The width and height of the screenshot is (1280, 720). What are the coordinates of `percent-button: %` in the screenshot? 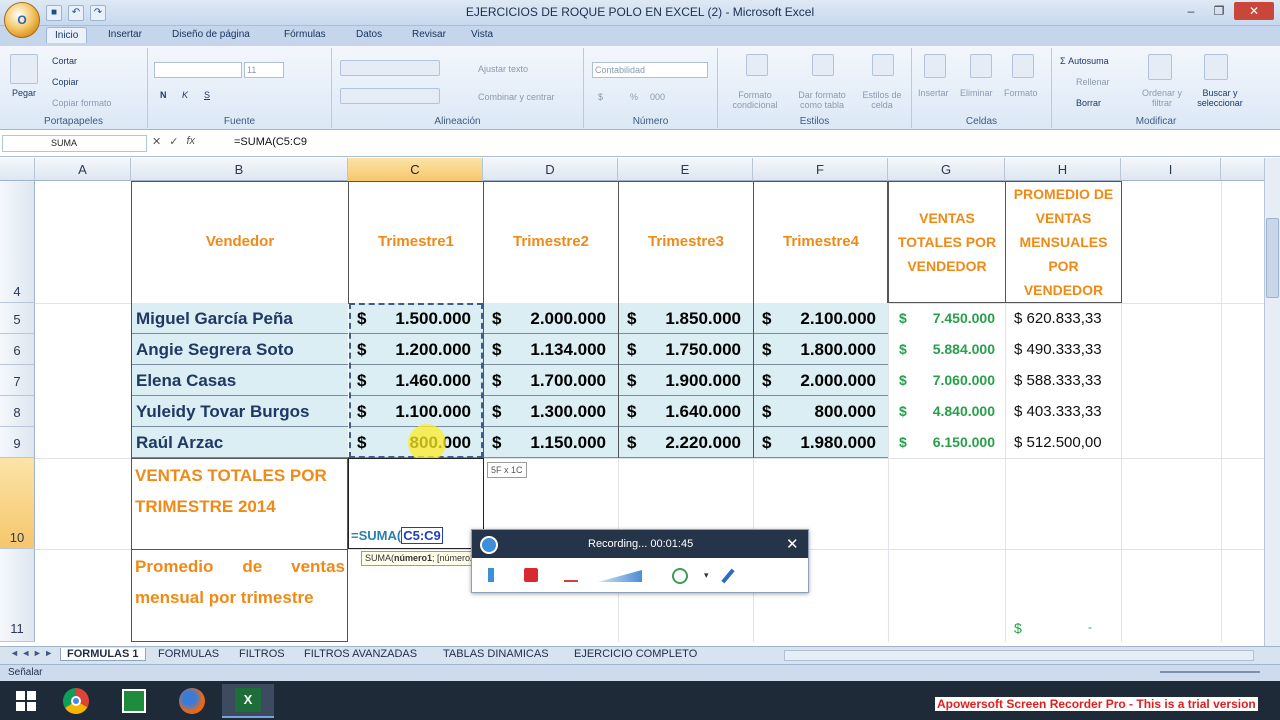 It's located at (634, 97).